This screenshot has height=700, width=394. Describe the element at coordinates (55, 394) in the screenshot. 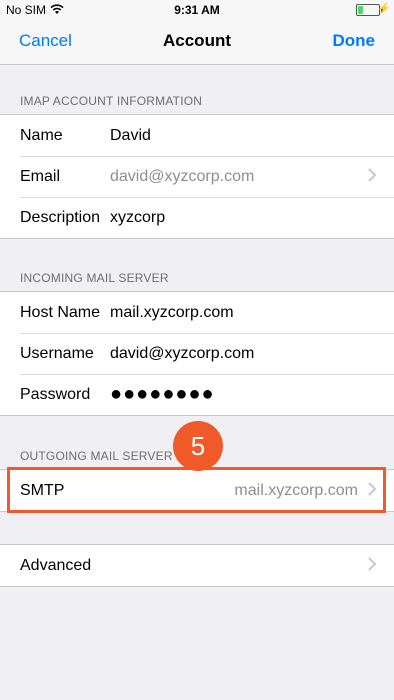

I see `password-label: Password` at that location.